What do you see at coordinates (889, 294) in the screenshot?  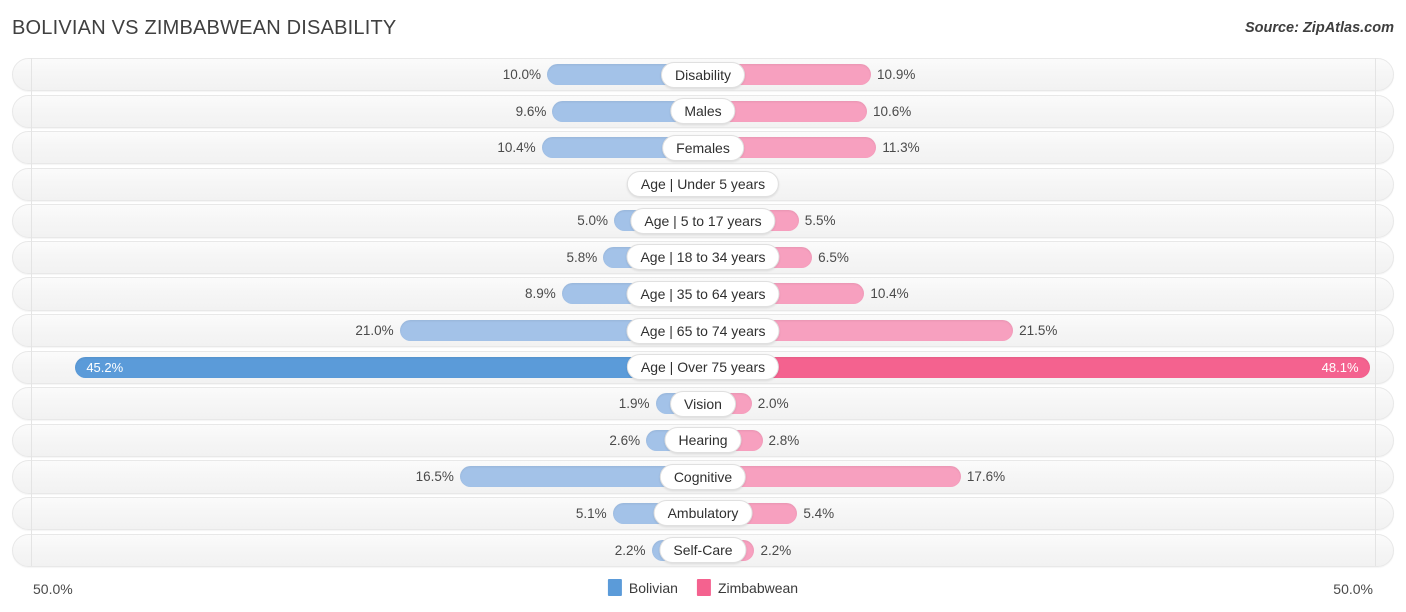 I see `value-label-zimbabwean: 10.4%` at bounding box center [889, 294].